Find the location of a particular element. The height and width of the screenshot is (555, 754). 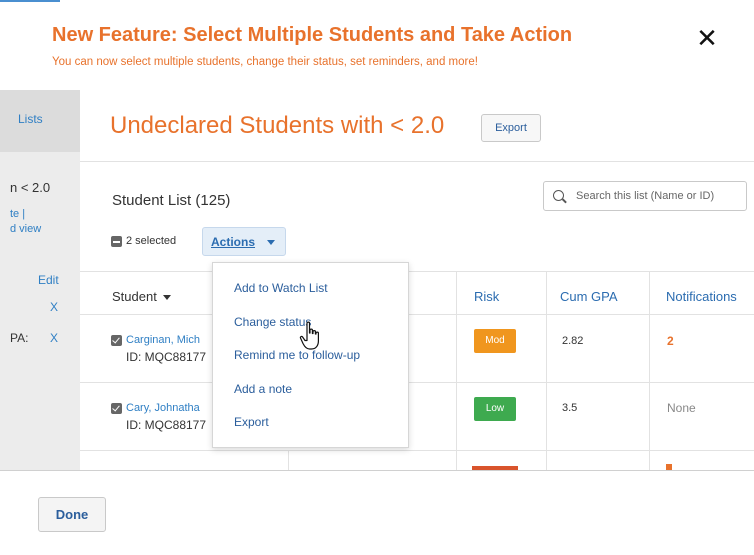

close-icon: ✕ is located at coordinates (707, 38).